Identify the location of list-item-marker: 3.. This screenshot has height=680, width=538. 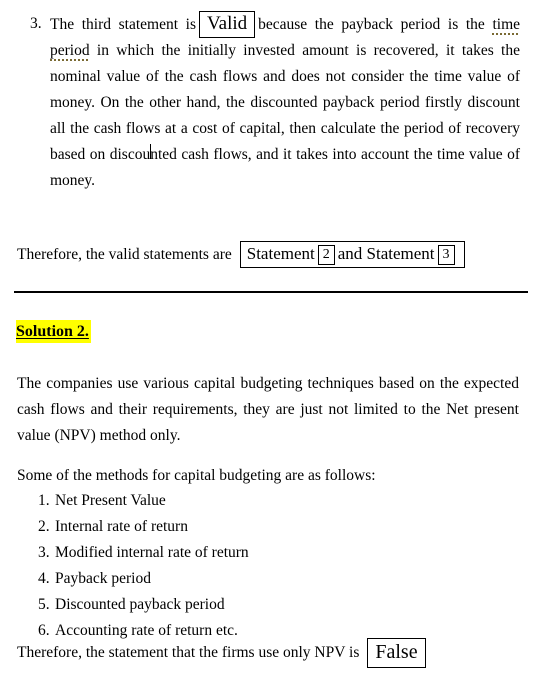
(36, 23).